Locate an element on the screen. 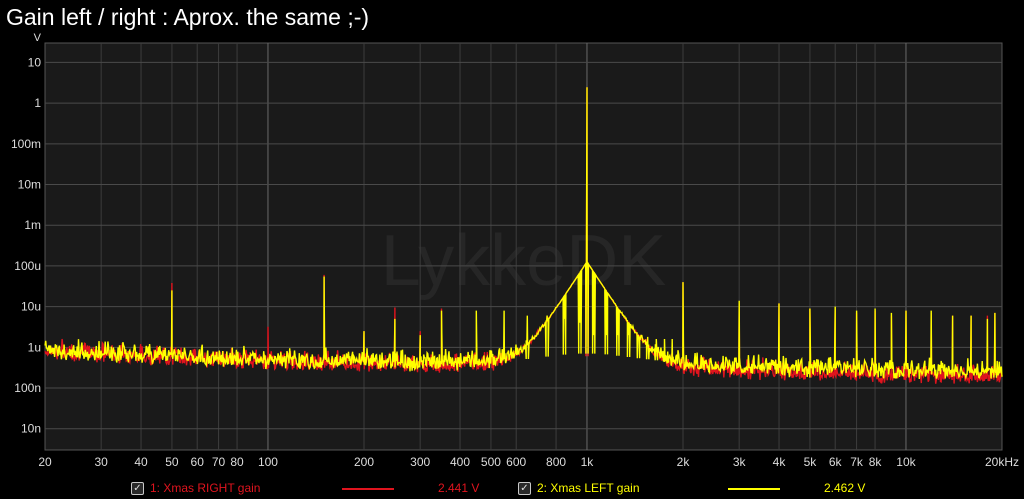 The image size is (1024, 499). series2-reading: 2.462 V is located at coordinates (845, 488).